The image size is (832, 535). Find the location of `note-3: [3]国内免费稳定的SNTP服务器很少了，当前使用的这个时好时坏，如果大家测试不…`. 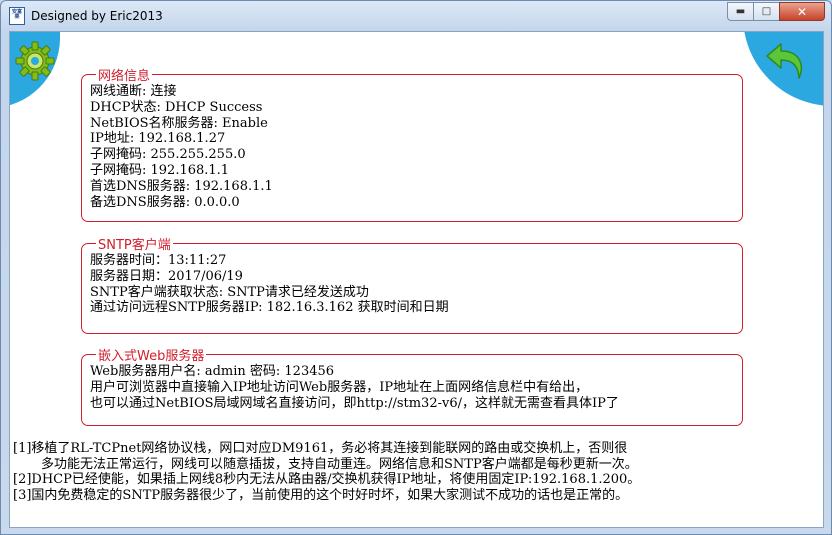

note-3: [3]国内免费稳定的SNTP服务器很少了，当前使用的这个时好时坏，如果大家测试不… is located at coordinates (321, 495).